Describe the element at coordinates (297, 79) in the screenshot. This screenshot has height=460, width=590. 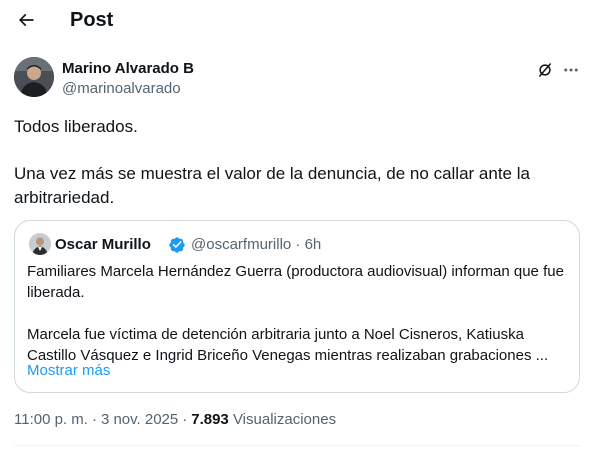
I see `post-author: Marino Alvarado B @marinoalvarado` at that location.